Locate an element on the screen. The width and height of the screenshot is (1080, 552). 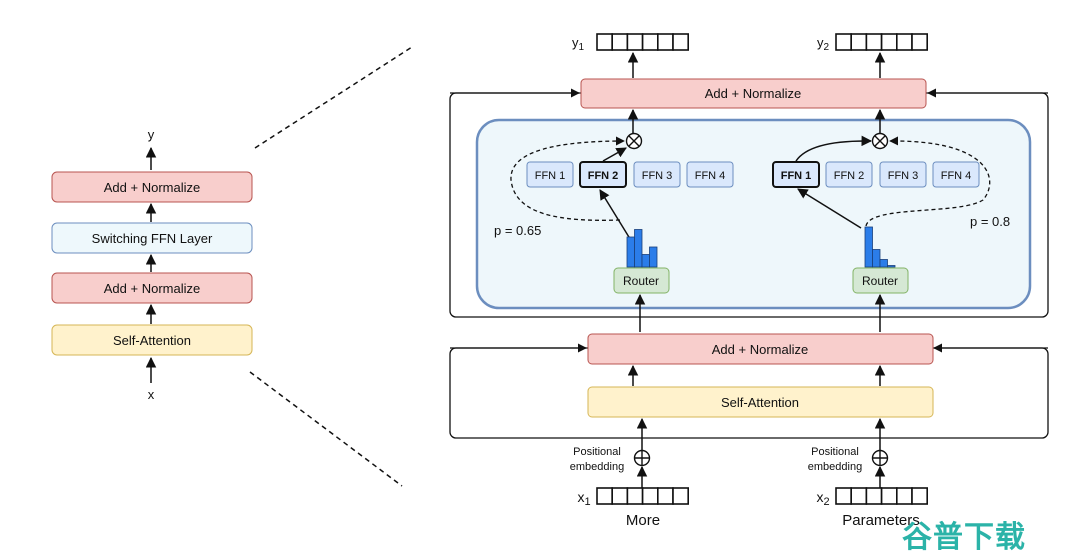
left-output-label: y is located at coordinates (151, 134).